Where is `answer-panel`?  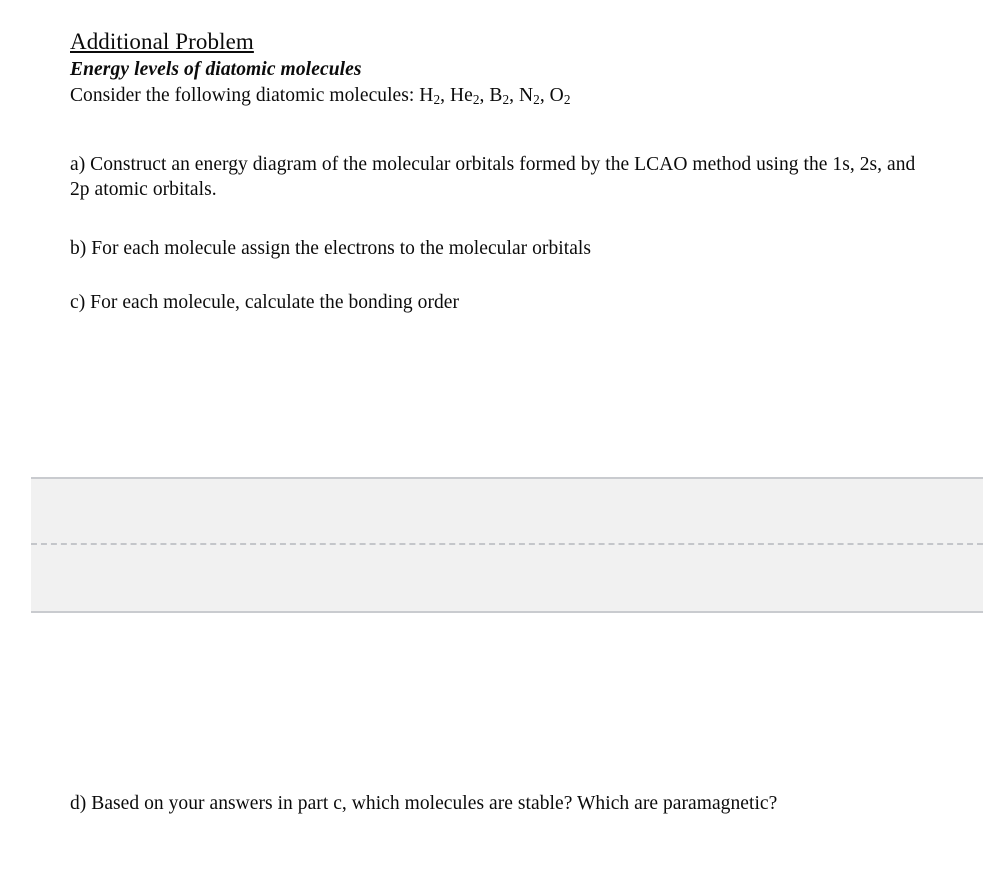 answer-panel is located at coordinates (507, 545).